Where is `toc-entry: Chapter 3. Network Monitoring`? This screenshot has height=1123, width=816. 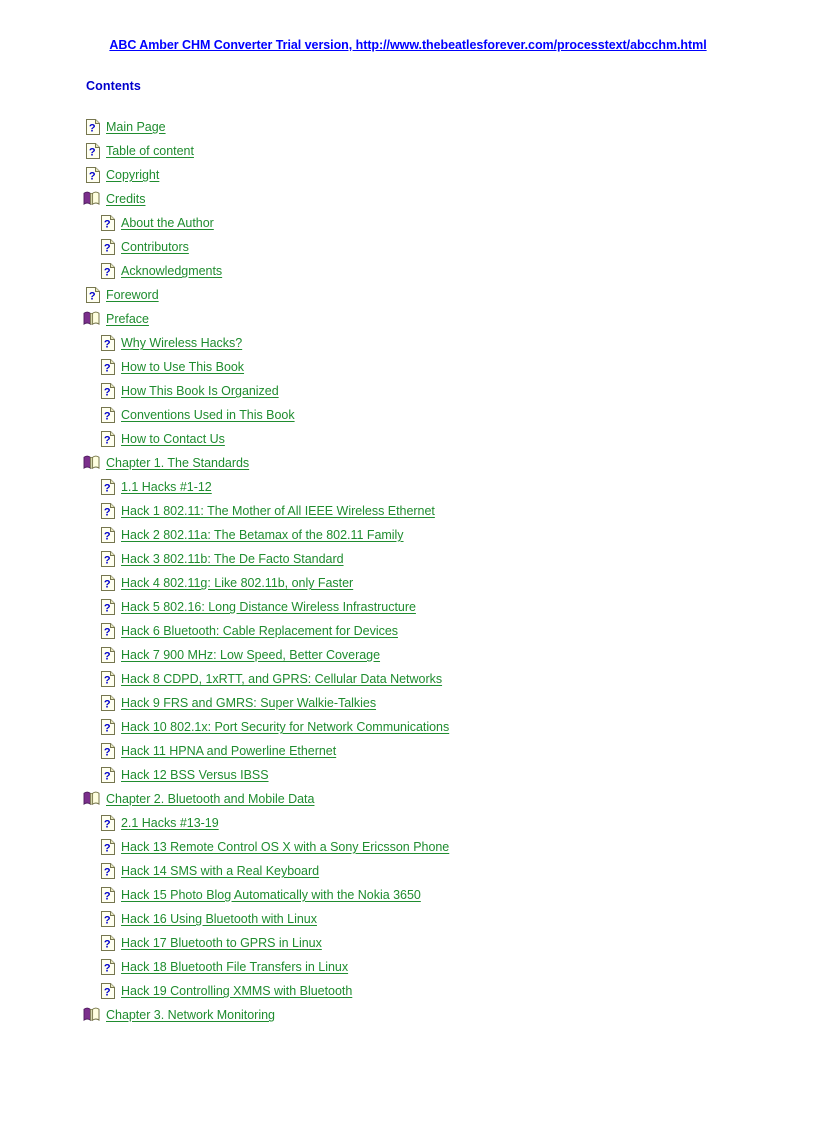
toc-entry: Chapter 3. Network Monitoring is located at coordinates (408, 1016).